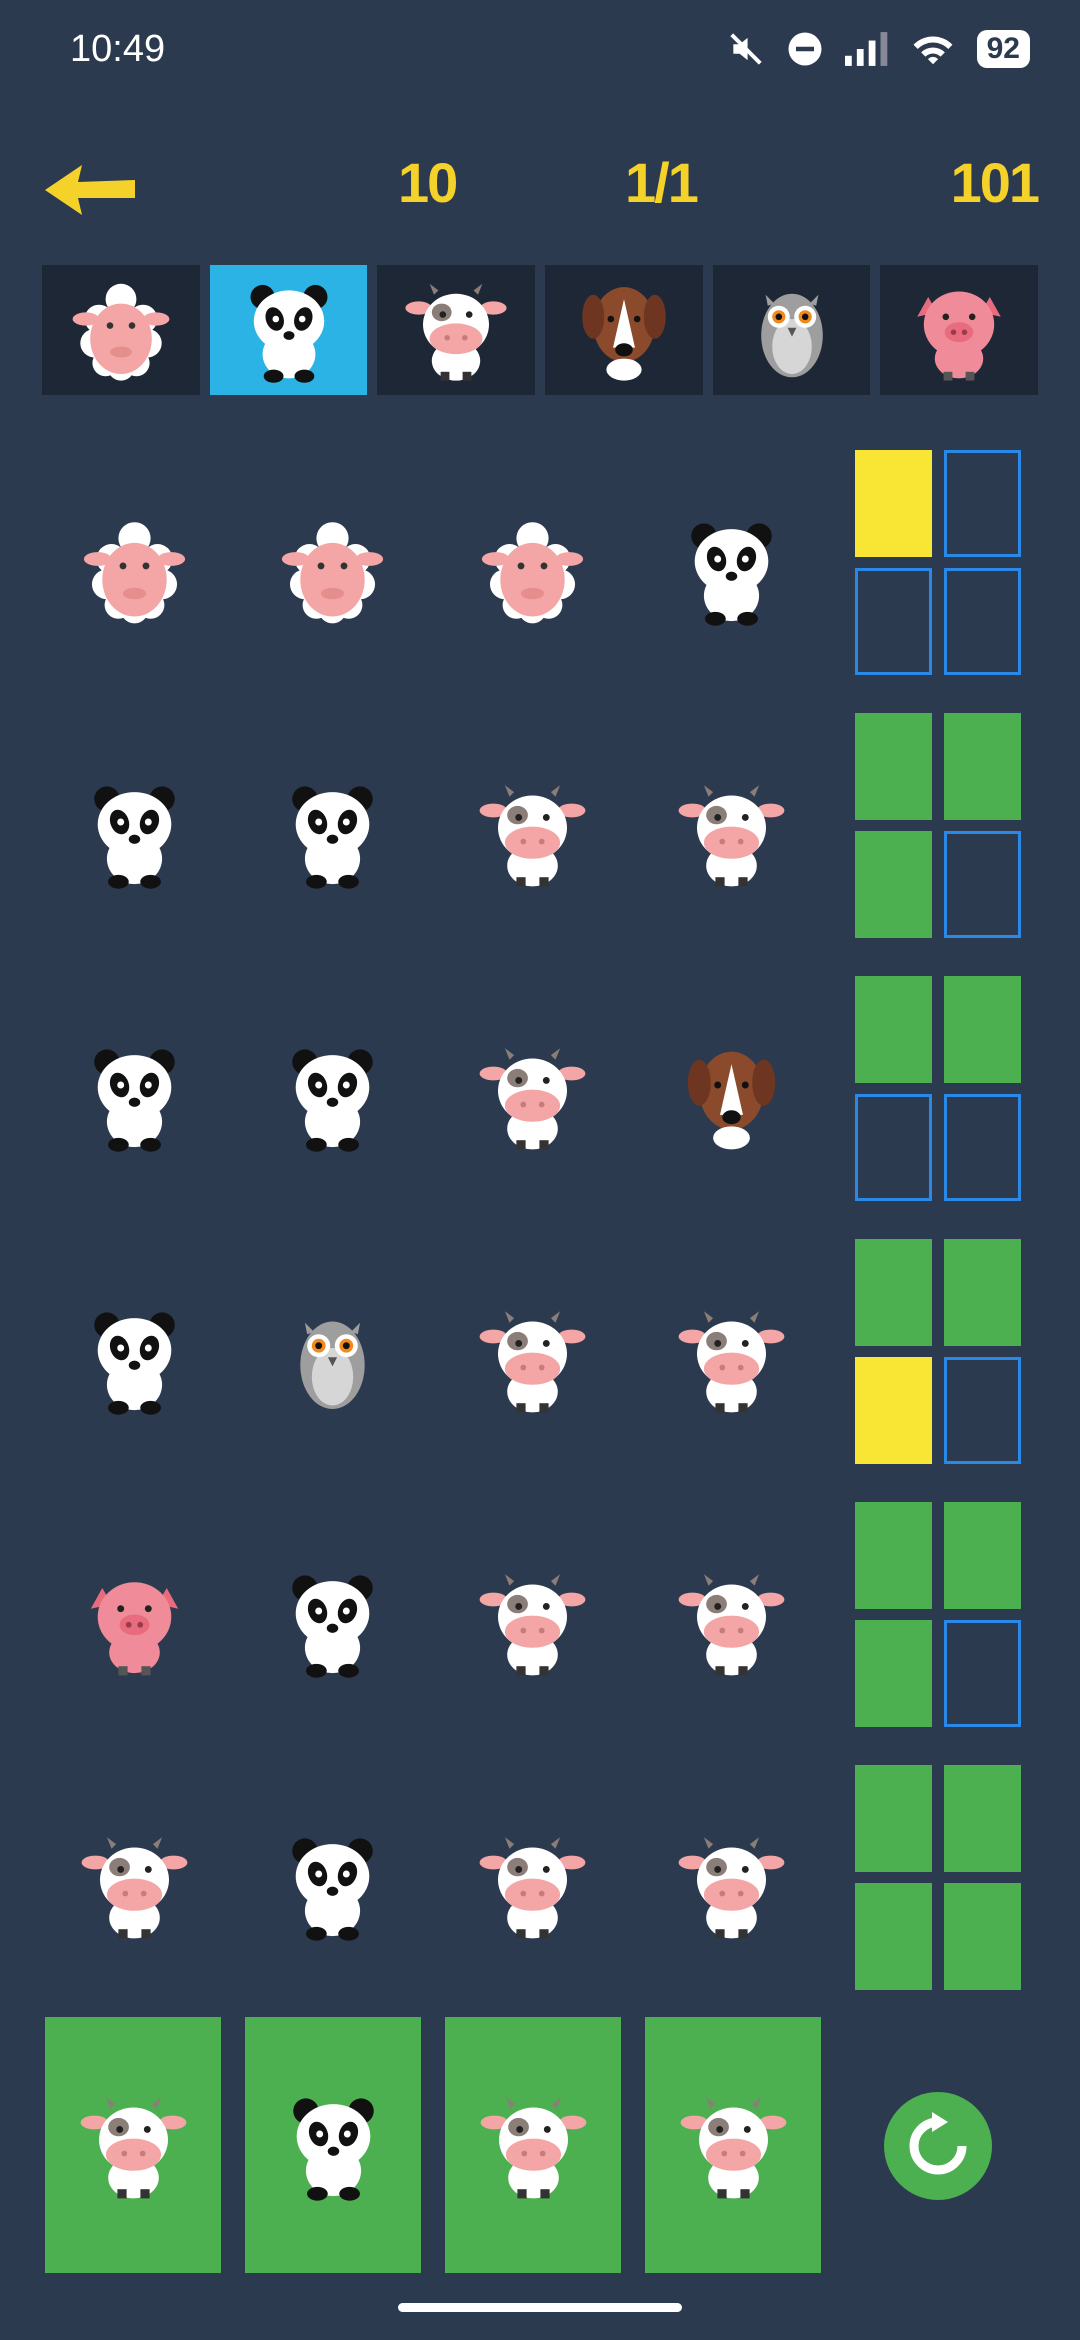  I want to click on signal-icon, so click(865, 49).